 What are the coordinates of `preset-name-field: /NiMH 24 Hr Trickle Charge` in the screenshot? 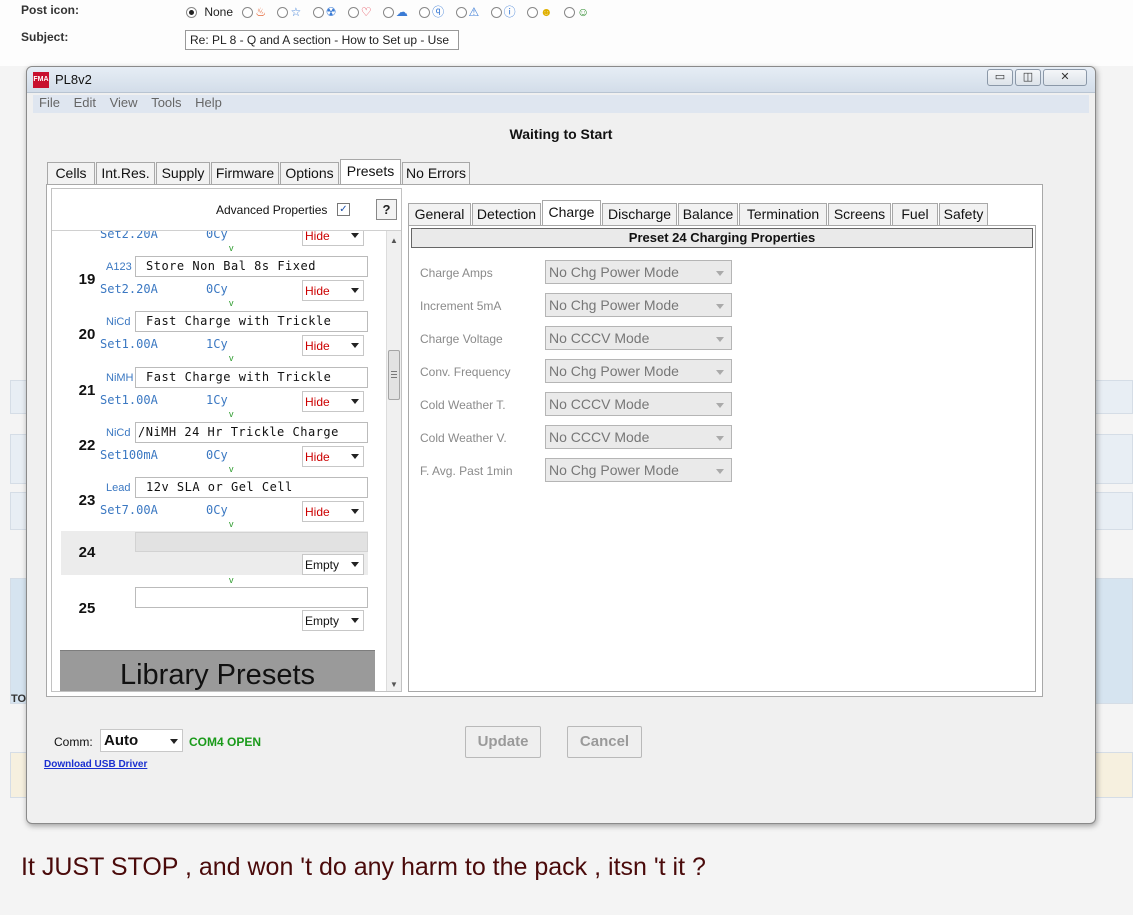 It's located at (251, 432).